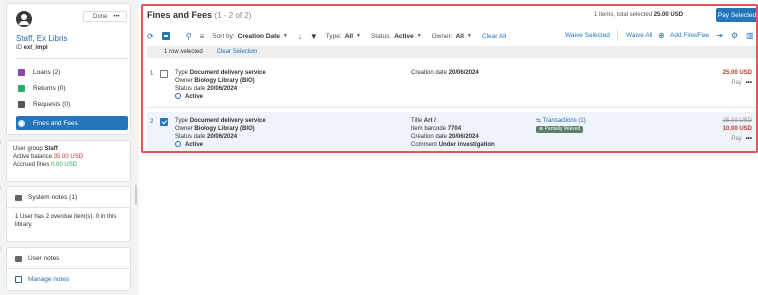  Describe the element at coordinates (737, 15) in the screenshot. I see `pay-selected-button: Pay Selected` at that location.